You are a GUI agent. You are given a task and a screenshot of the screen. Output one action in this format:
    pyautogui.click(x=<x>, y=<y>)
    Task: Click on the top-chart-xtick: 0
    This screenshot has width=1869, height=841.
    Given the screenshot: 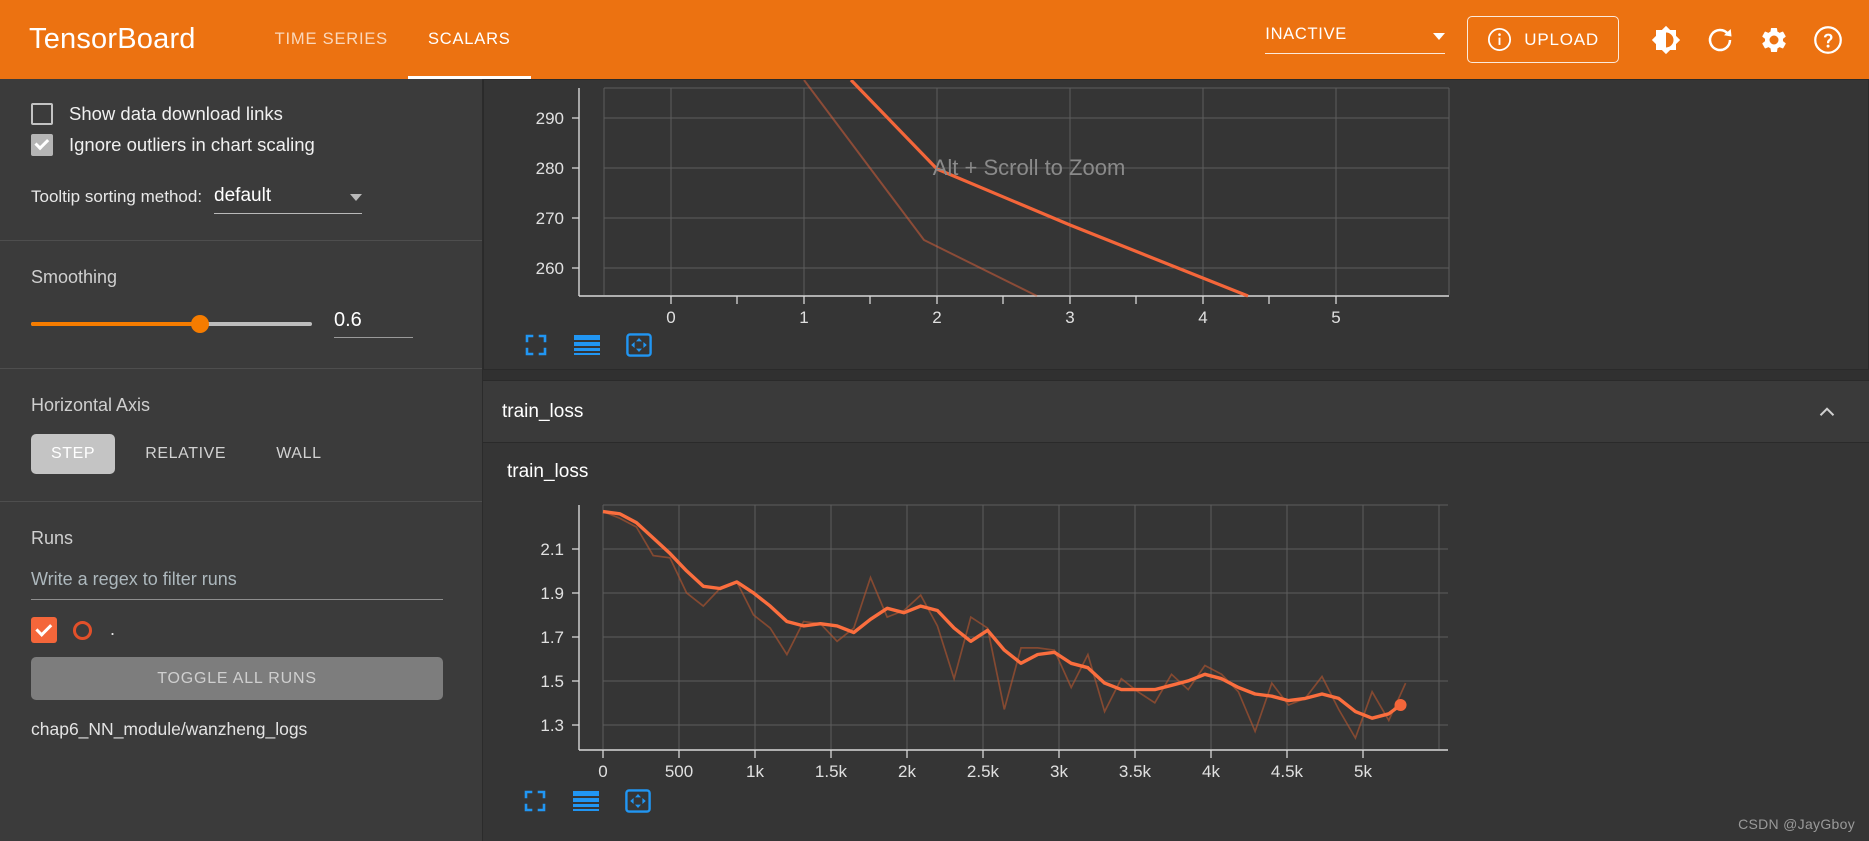 What is the action you would take?
    pyautogui.click(x=670, y=316)
    